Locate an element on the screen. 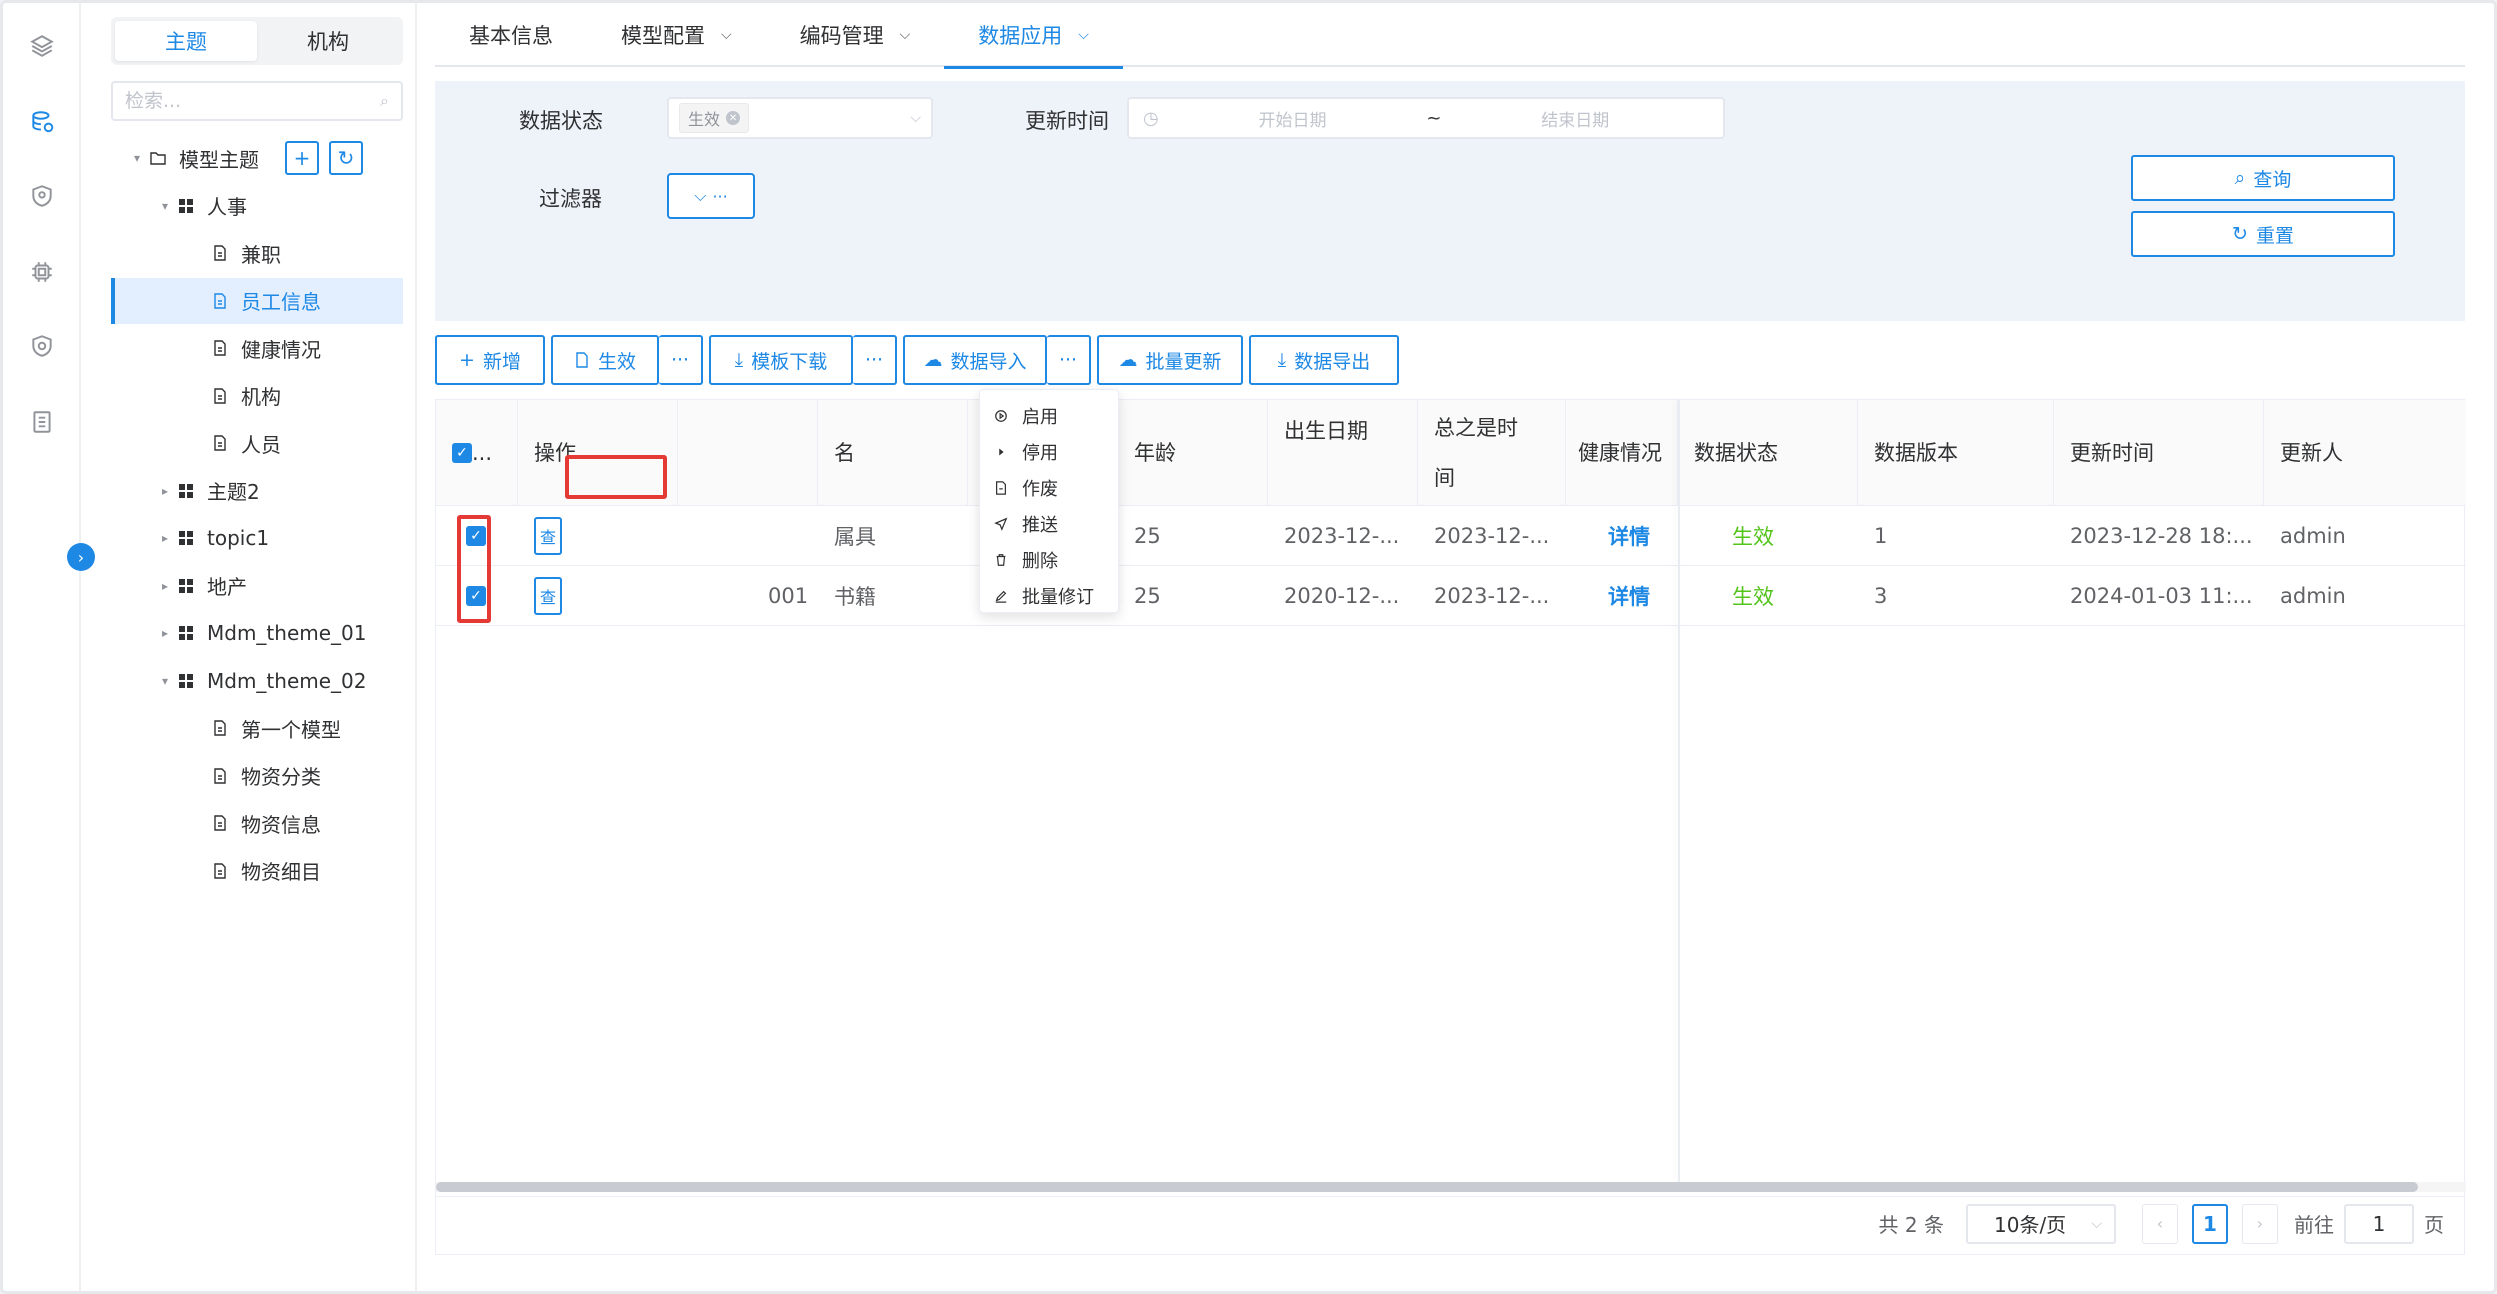 This screenshot has height=1294, width=2497. grid-icon is located at coordinates (186, 633).